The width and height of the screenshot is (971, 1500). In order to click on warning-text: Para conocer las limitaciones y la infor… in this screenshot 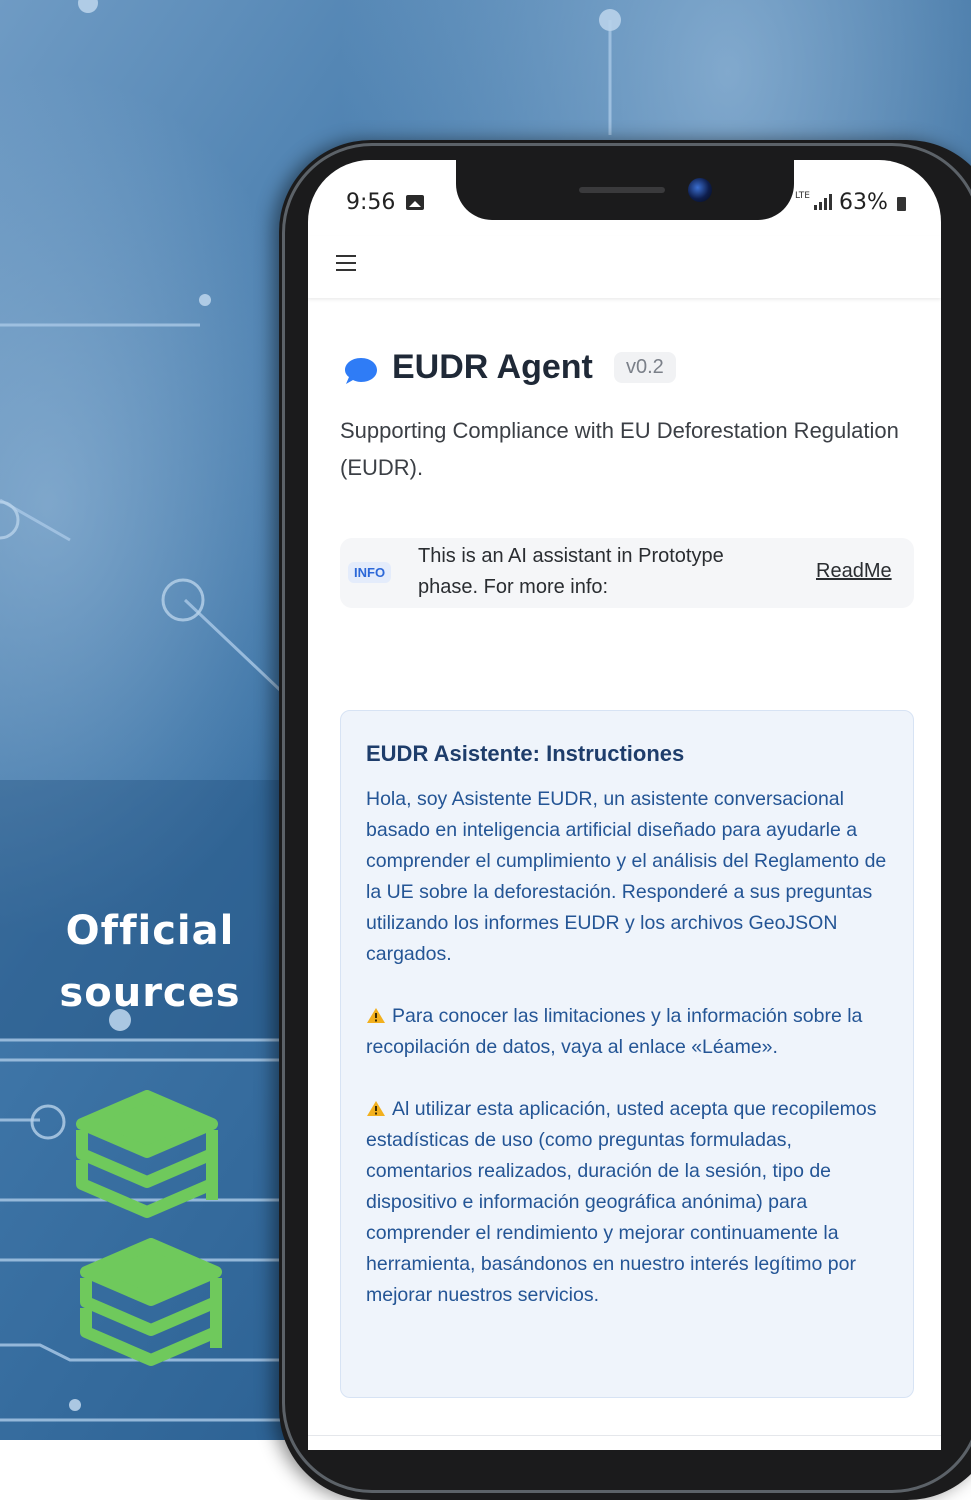, I will do `click(614, 1031)`.